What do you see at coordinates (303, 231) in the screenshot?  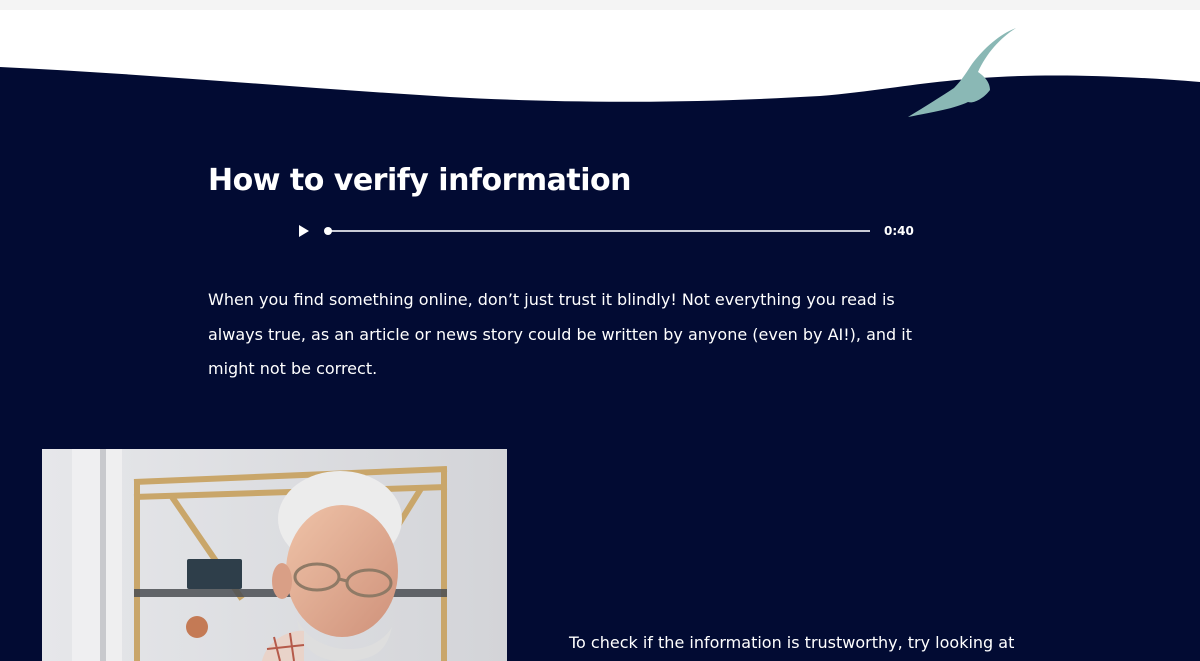 I see `play-icon` at bounding box center [303, 231].